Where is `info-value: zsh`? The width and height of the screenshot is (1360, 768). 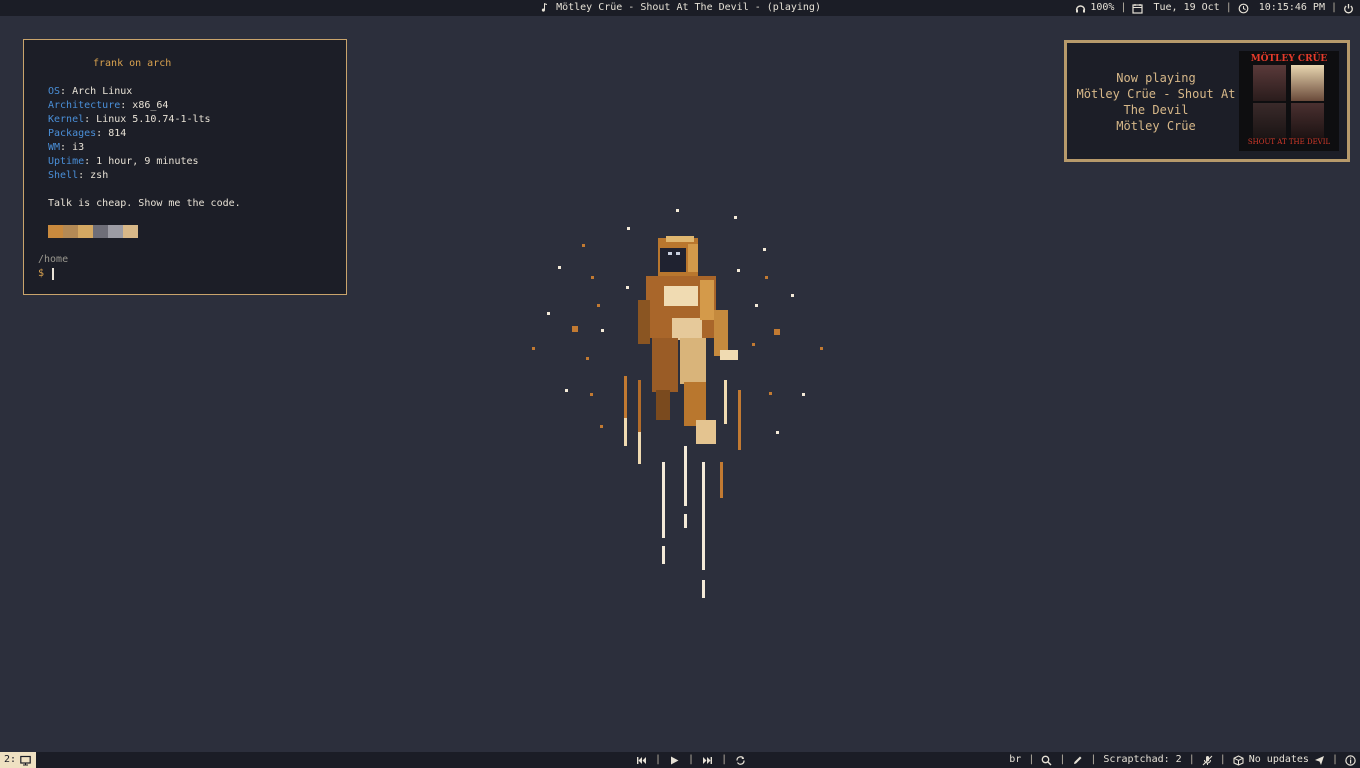
info-value: zsh is located at coordinates (99, 175).